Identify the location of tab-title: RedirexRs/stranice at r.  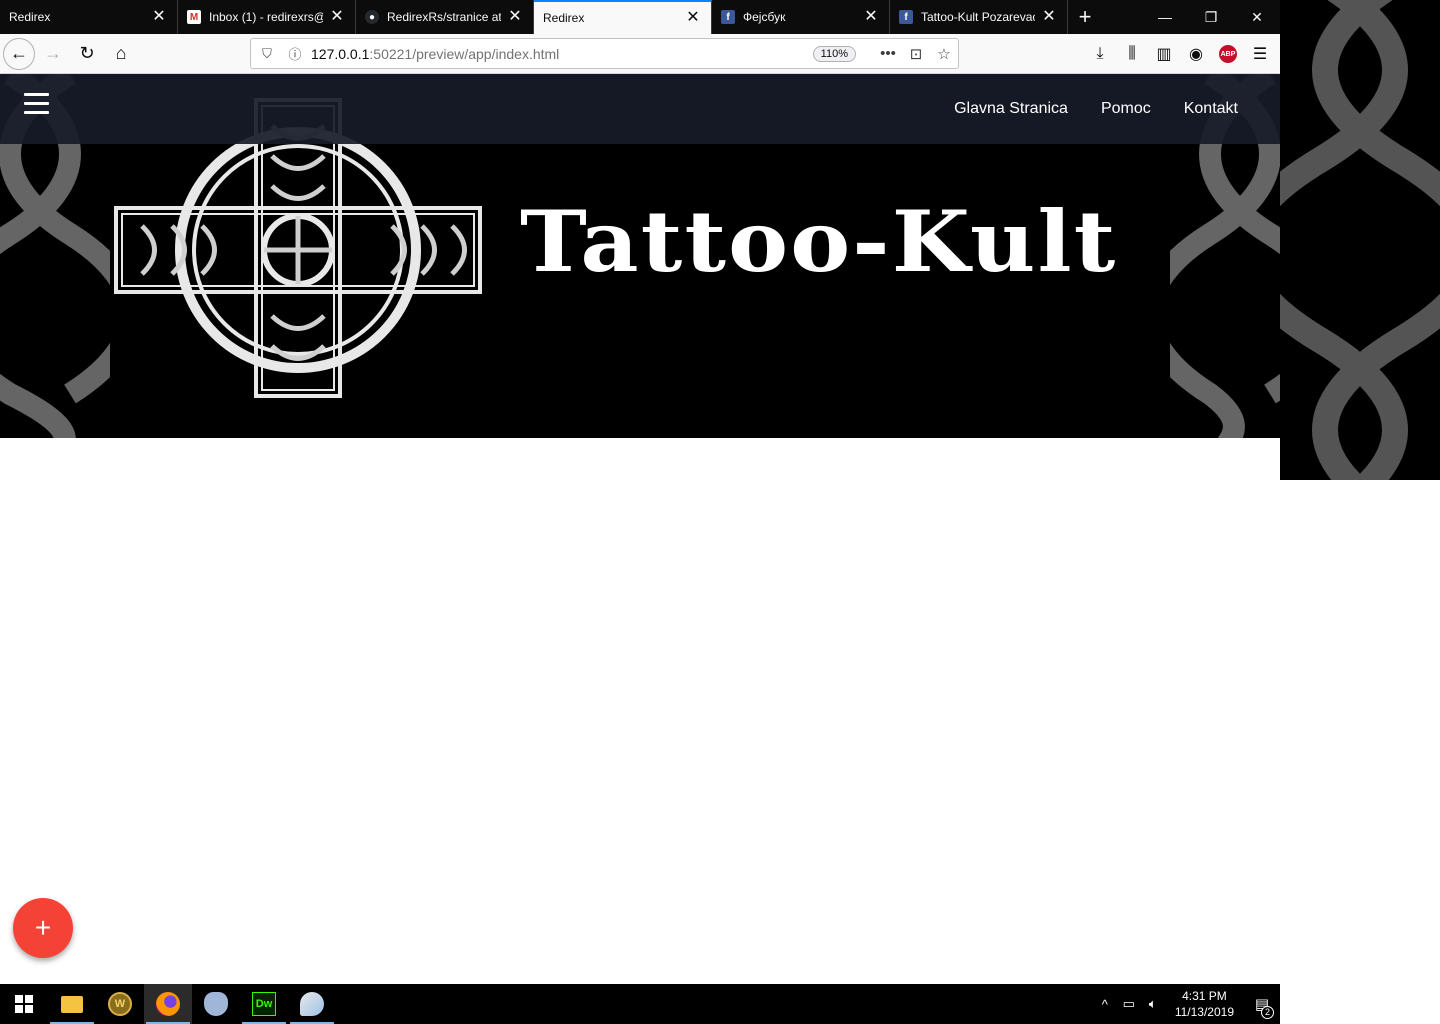
(444, 17).